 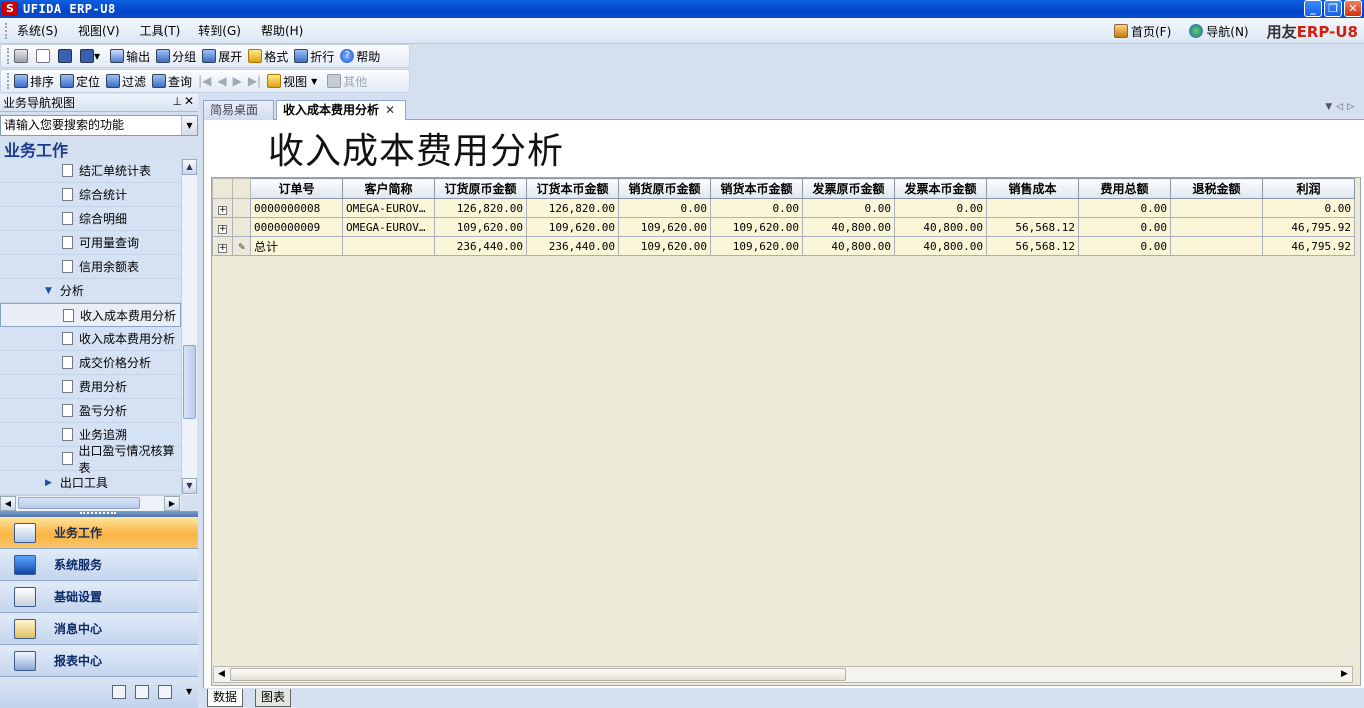 I want to click on menu-goto: 转到(G), so click(x=219, y=30).